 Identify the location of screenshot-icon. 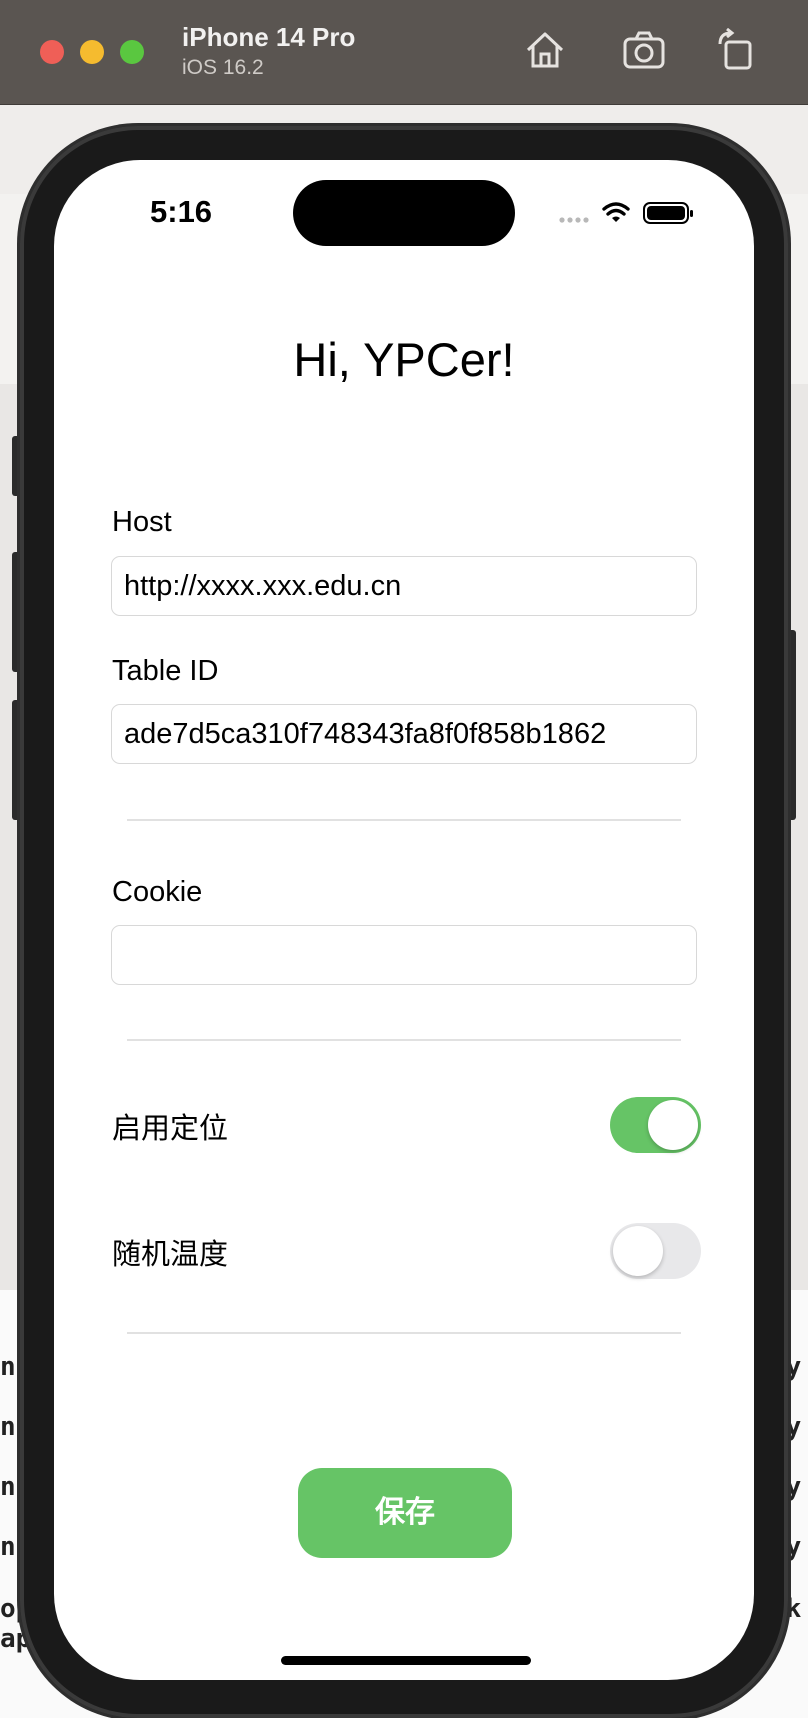
(644, 50).